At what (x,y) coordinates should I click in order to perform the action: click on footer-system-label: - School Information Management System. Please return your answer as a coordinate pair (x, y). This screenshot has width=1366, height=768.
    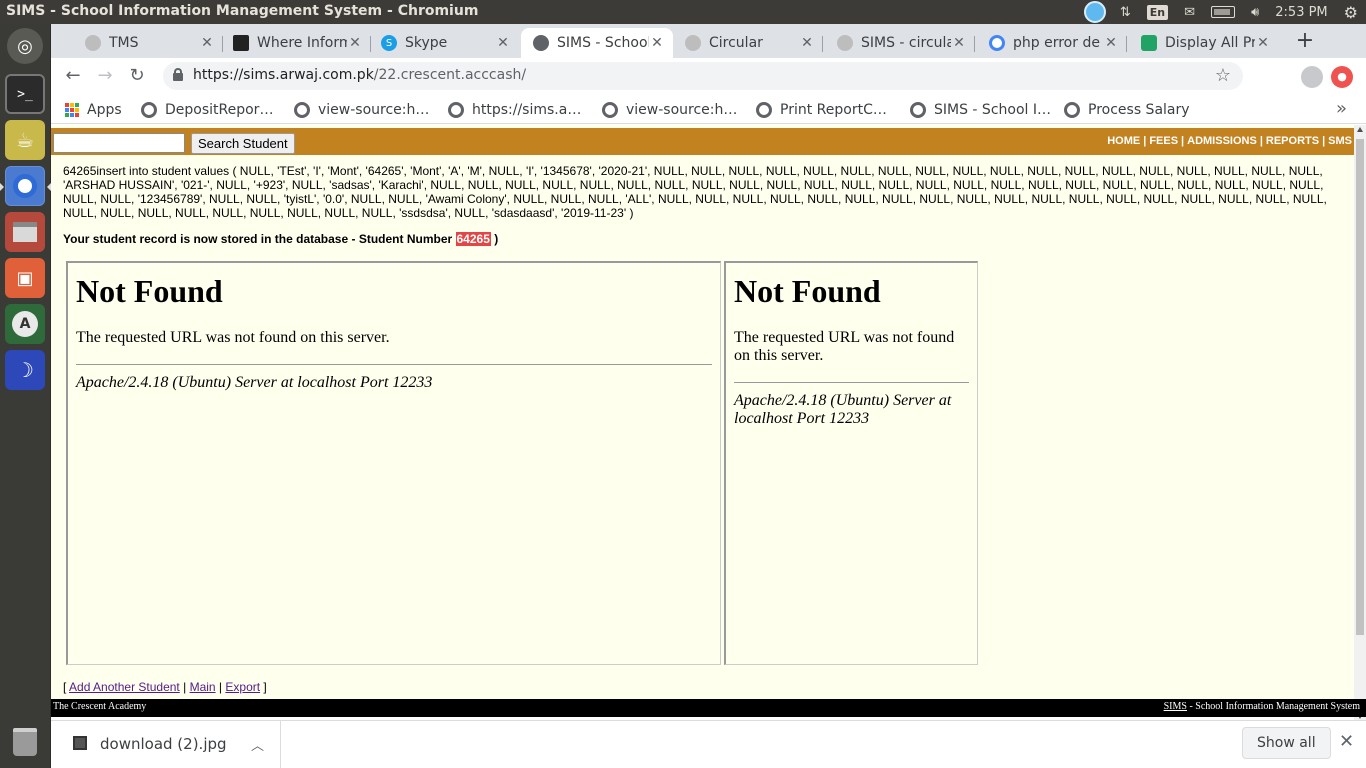
    Looking at the image, I should click on (1273, 706).